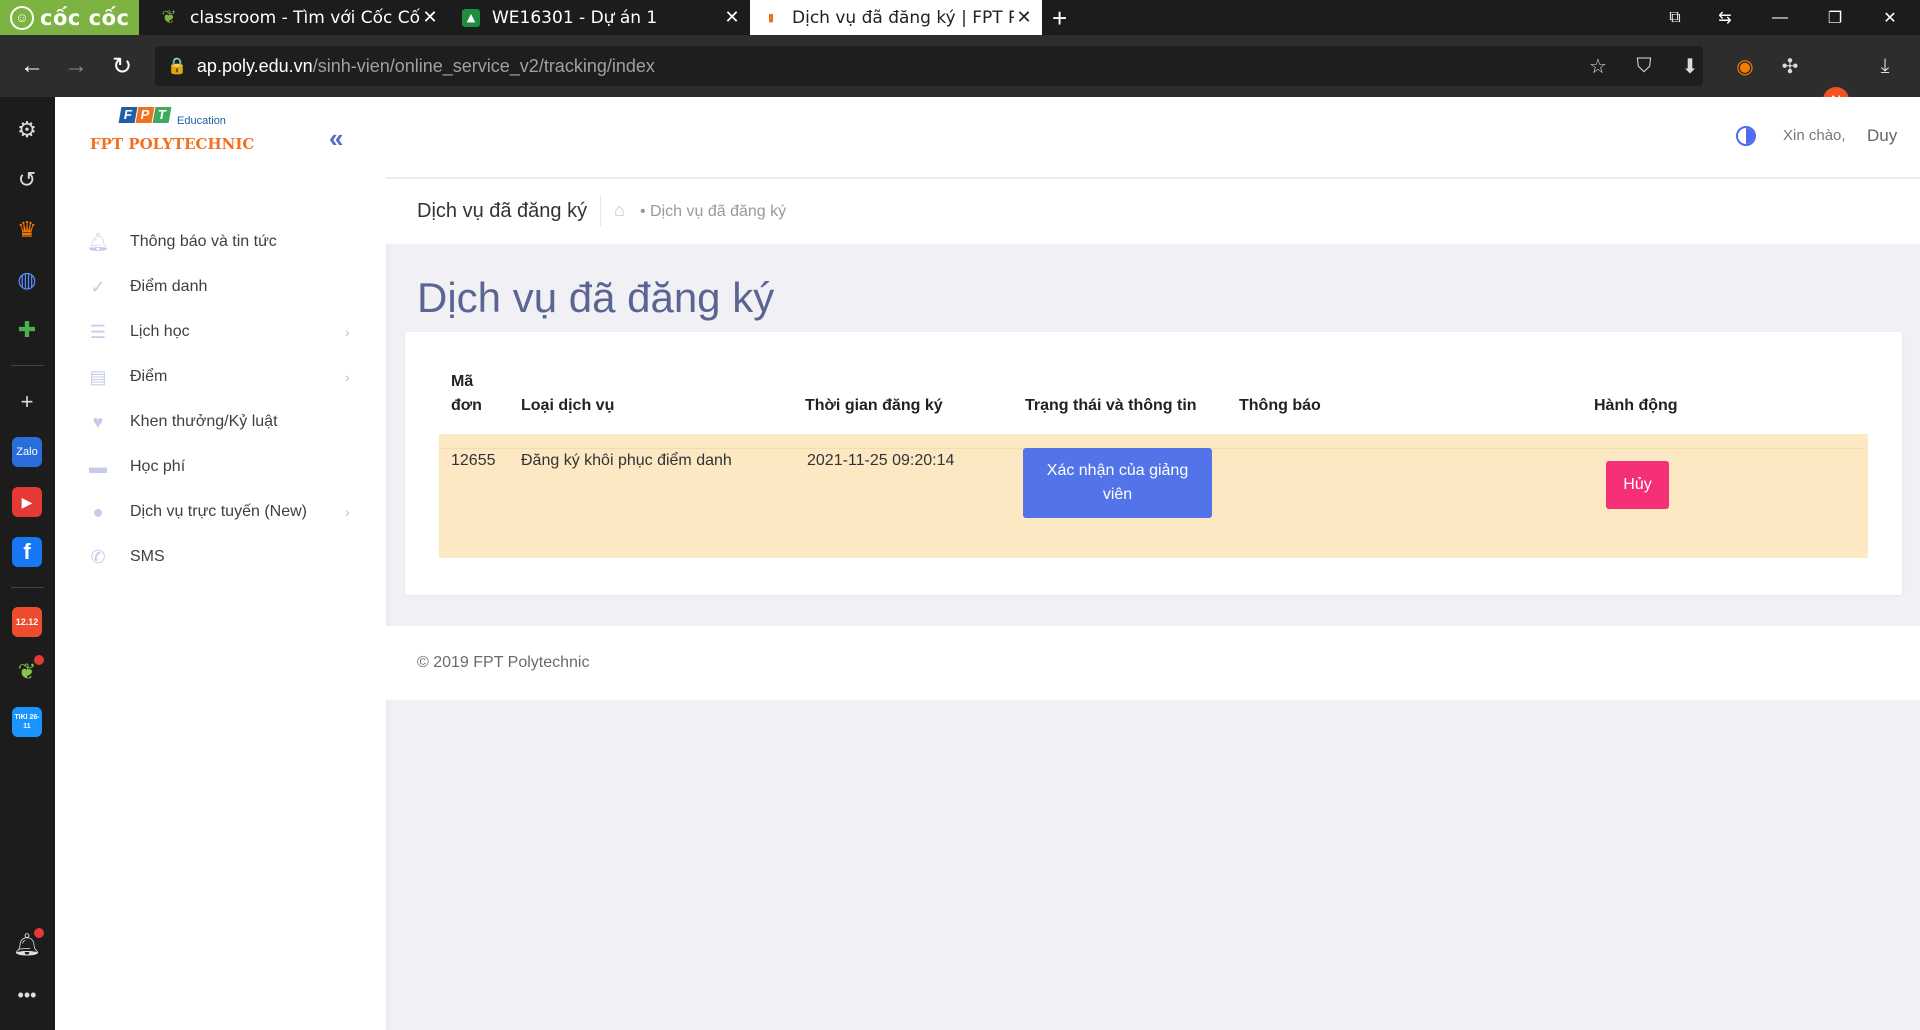 Image resolution: width=1920 pixels, height=1030 pixels. Describe the element at coordinates (1153, 663) in the screenshot. I see `page-footer: © 2019 FPT Polytechnic` at that location.